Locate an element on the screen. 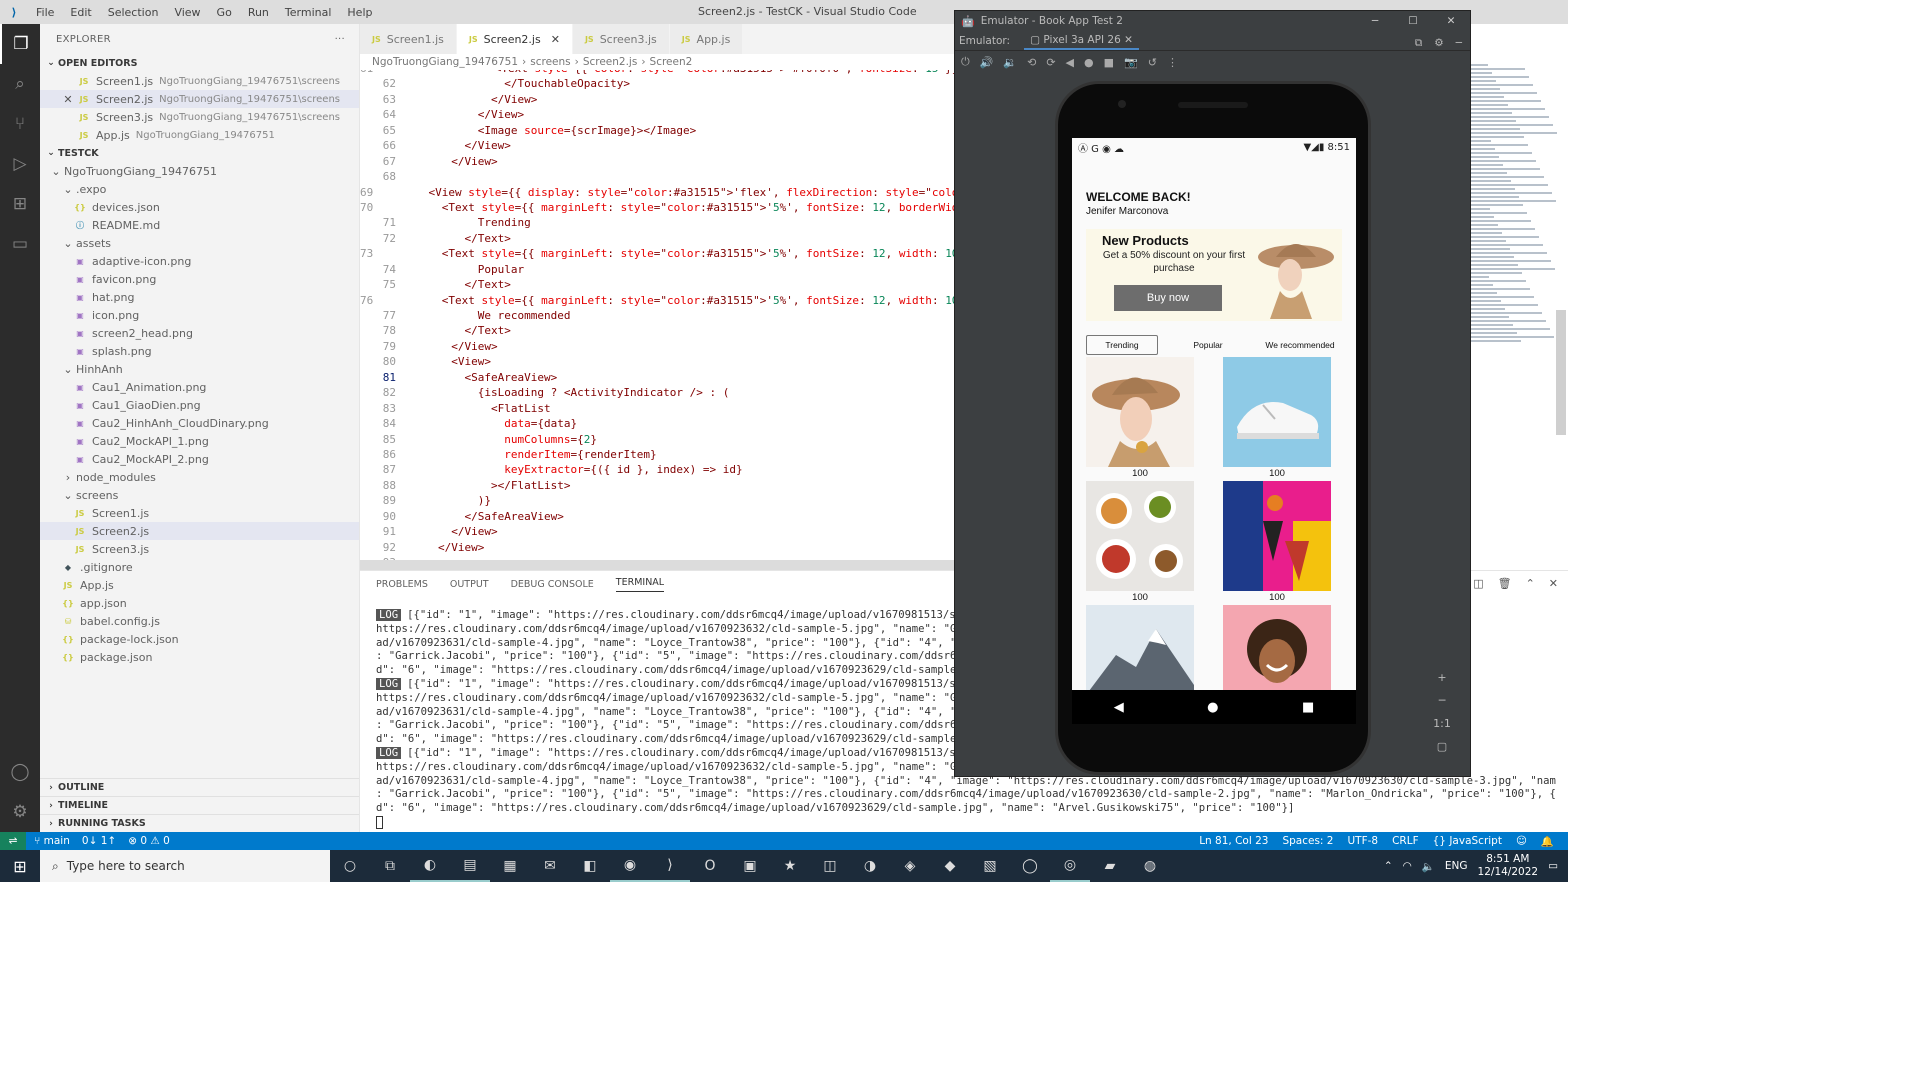 The height and width of the screenshot is (1080, 1920). github-icon: ◍ is located at coordinates (1150, 866).